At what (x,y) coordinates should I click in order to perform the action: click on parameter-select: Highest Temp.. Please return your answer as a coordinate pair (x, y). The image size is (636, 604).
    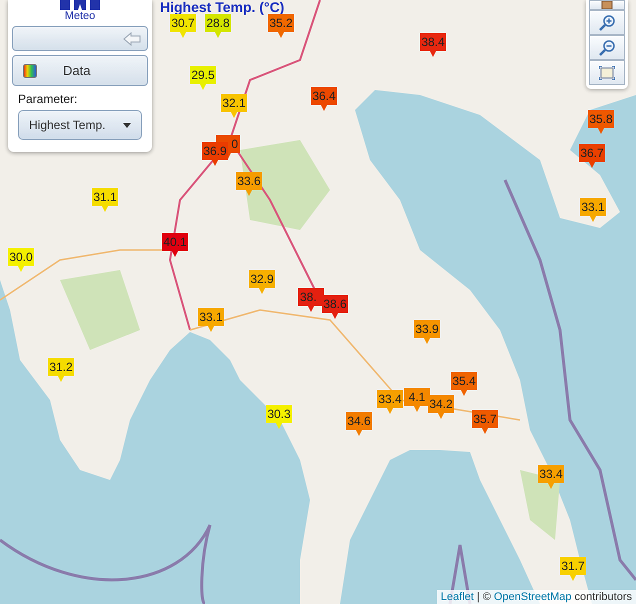
    Looking at the image, I should click on (80, 125).